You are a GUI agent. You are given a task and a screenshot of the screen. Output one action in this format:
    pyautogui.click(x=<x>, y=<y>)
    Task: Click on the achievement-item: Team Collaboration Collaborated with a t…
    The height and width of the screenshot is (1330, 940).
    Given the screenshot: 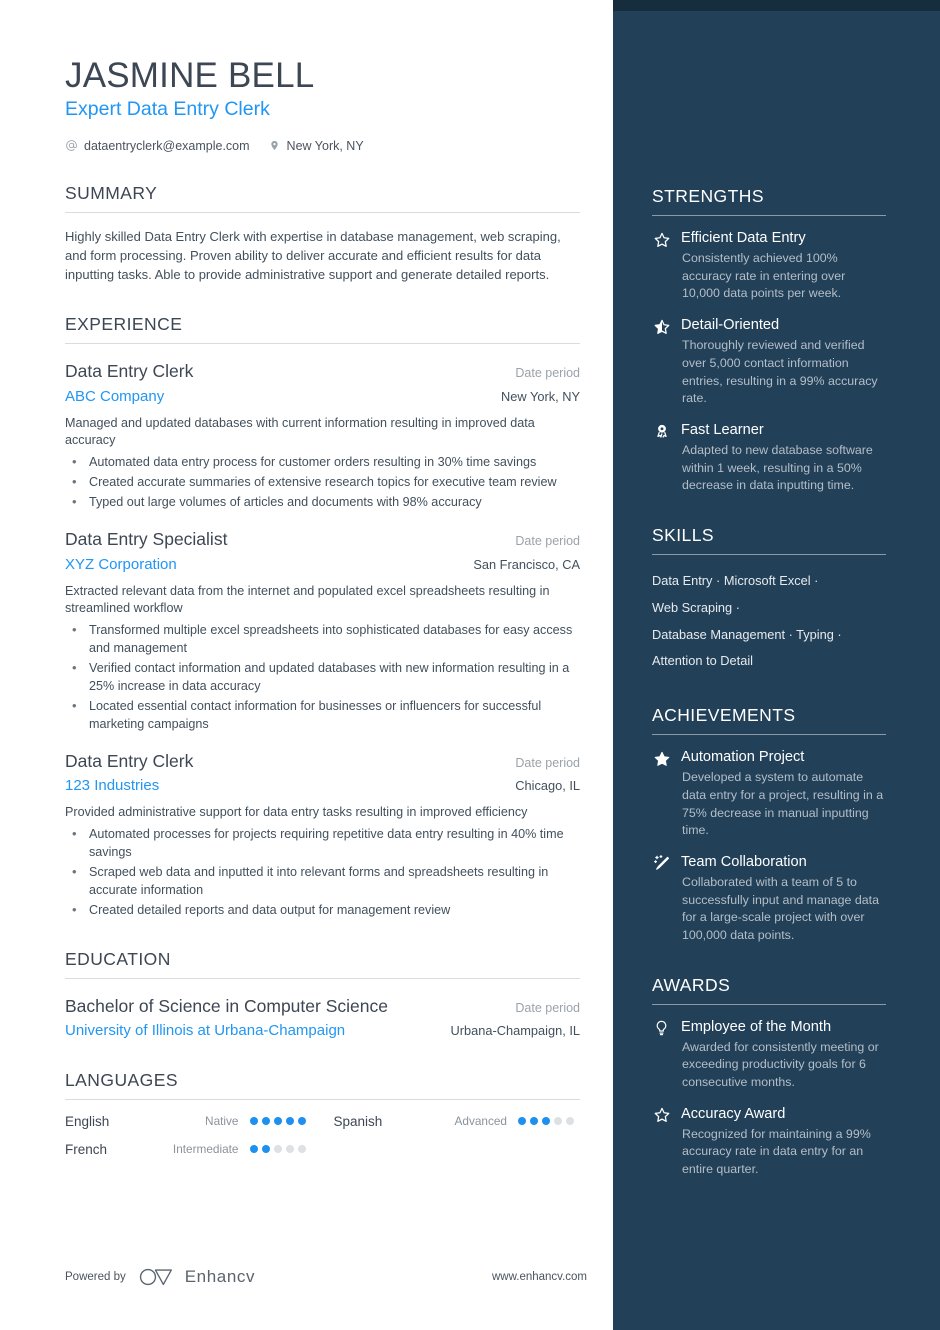 What is the action you would take?
    pyautogui.click(x=769, y=899)
    